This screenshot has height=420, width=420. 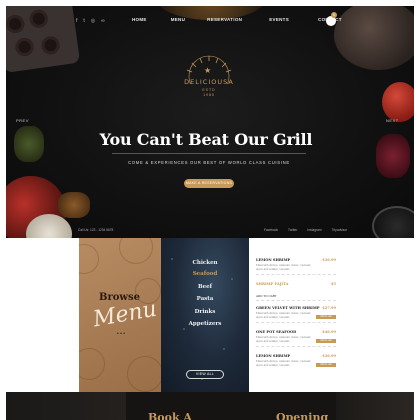 What do you see at coordinates (74, 205) in the screenshot?
I see `spices-image` at bounding box center [74, 205].